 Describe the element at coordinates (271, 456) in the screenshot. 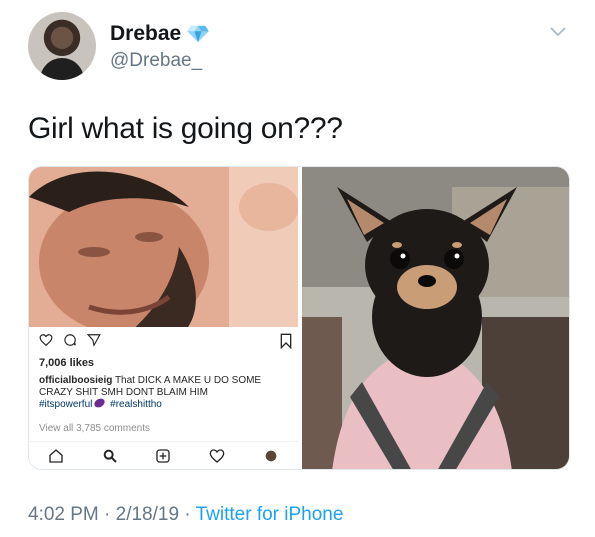

I see `profile-icon` at that location.